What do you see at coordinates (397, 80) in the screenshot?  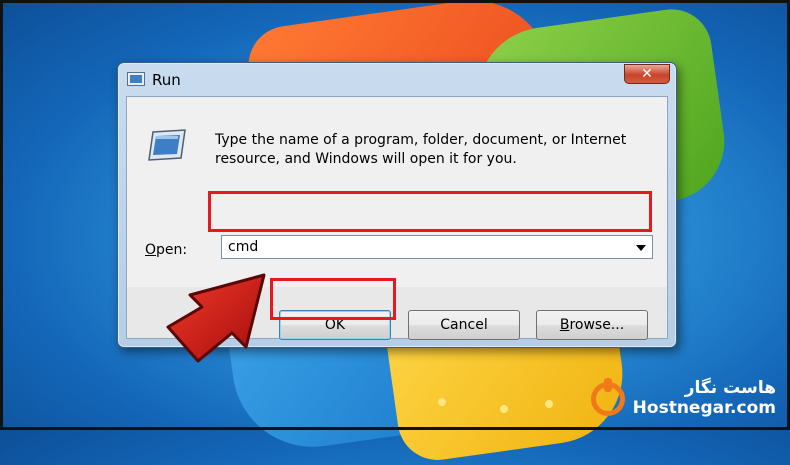 I see `title-bar: Run ✕` at bounding box center [397, 80].